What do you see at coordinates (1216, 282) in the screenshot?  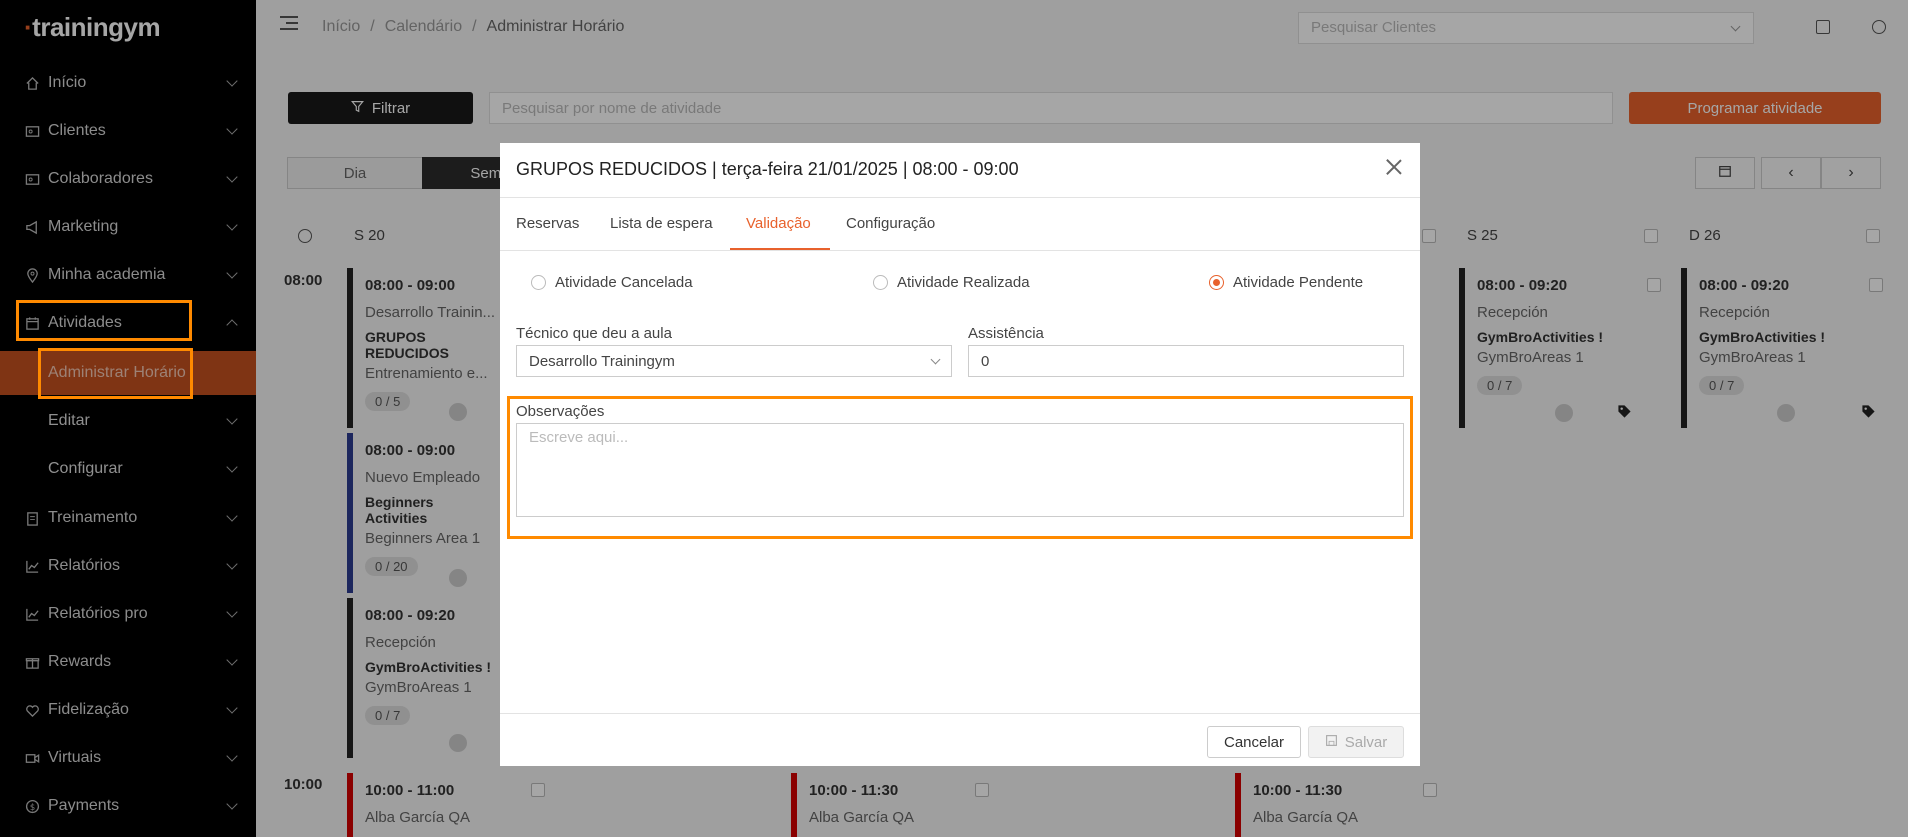 I see `radio-button-selected` at bounding box center [1216, 282].